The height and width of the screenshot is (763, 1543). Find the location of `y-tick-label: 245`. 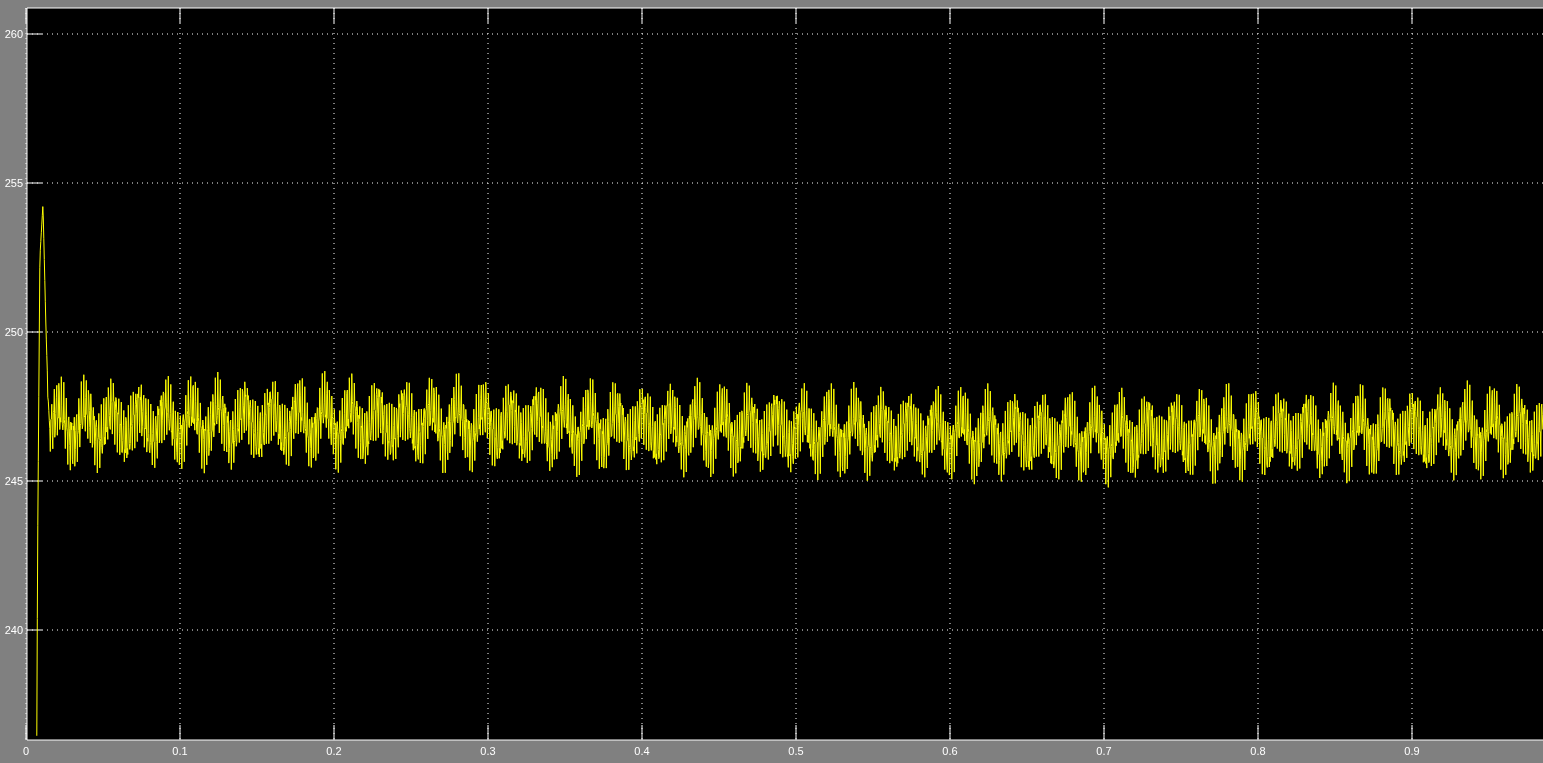

y-tick-label: 245 is located at coordinates (13, 481).